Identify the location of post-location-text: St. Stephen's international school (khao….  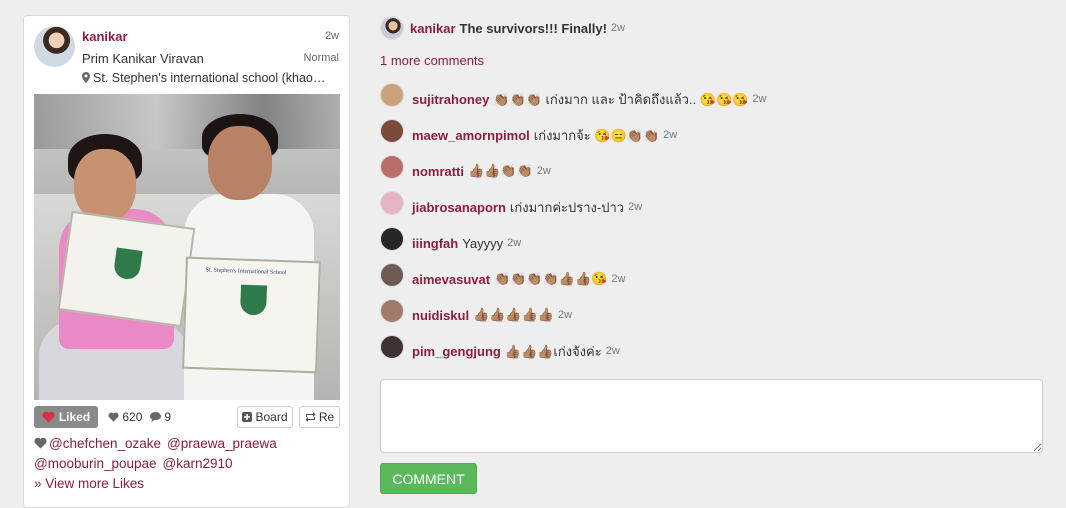
(209, 78).